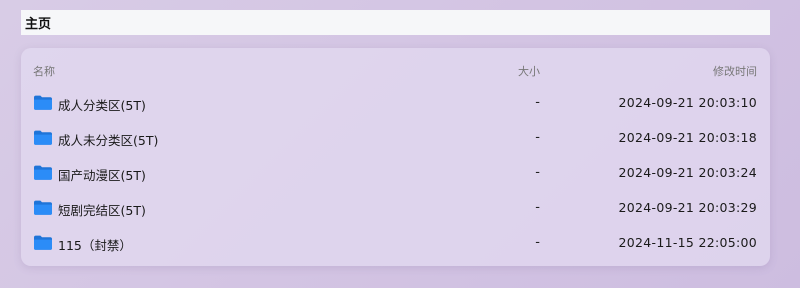 The image size is (800, 288). What do you see at coordinates (735, 71) in the screenshot?
I see `column-header-modified: 修改时间` at bounding box center [735, 71].